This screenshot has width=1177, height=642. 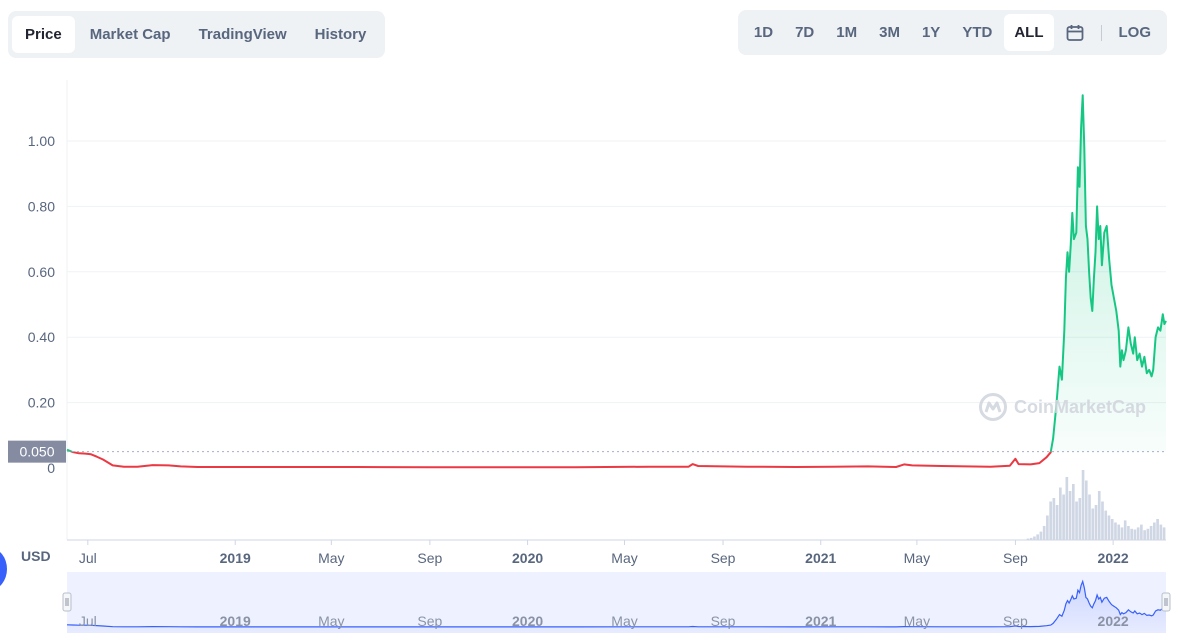 I want to click on watermark: CoinMarketCap, so click(x=1062, y=407).